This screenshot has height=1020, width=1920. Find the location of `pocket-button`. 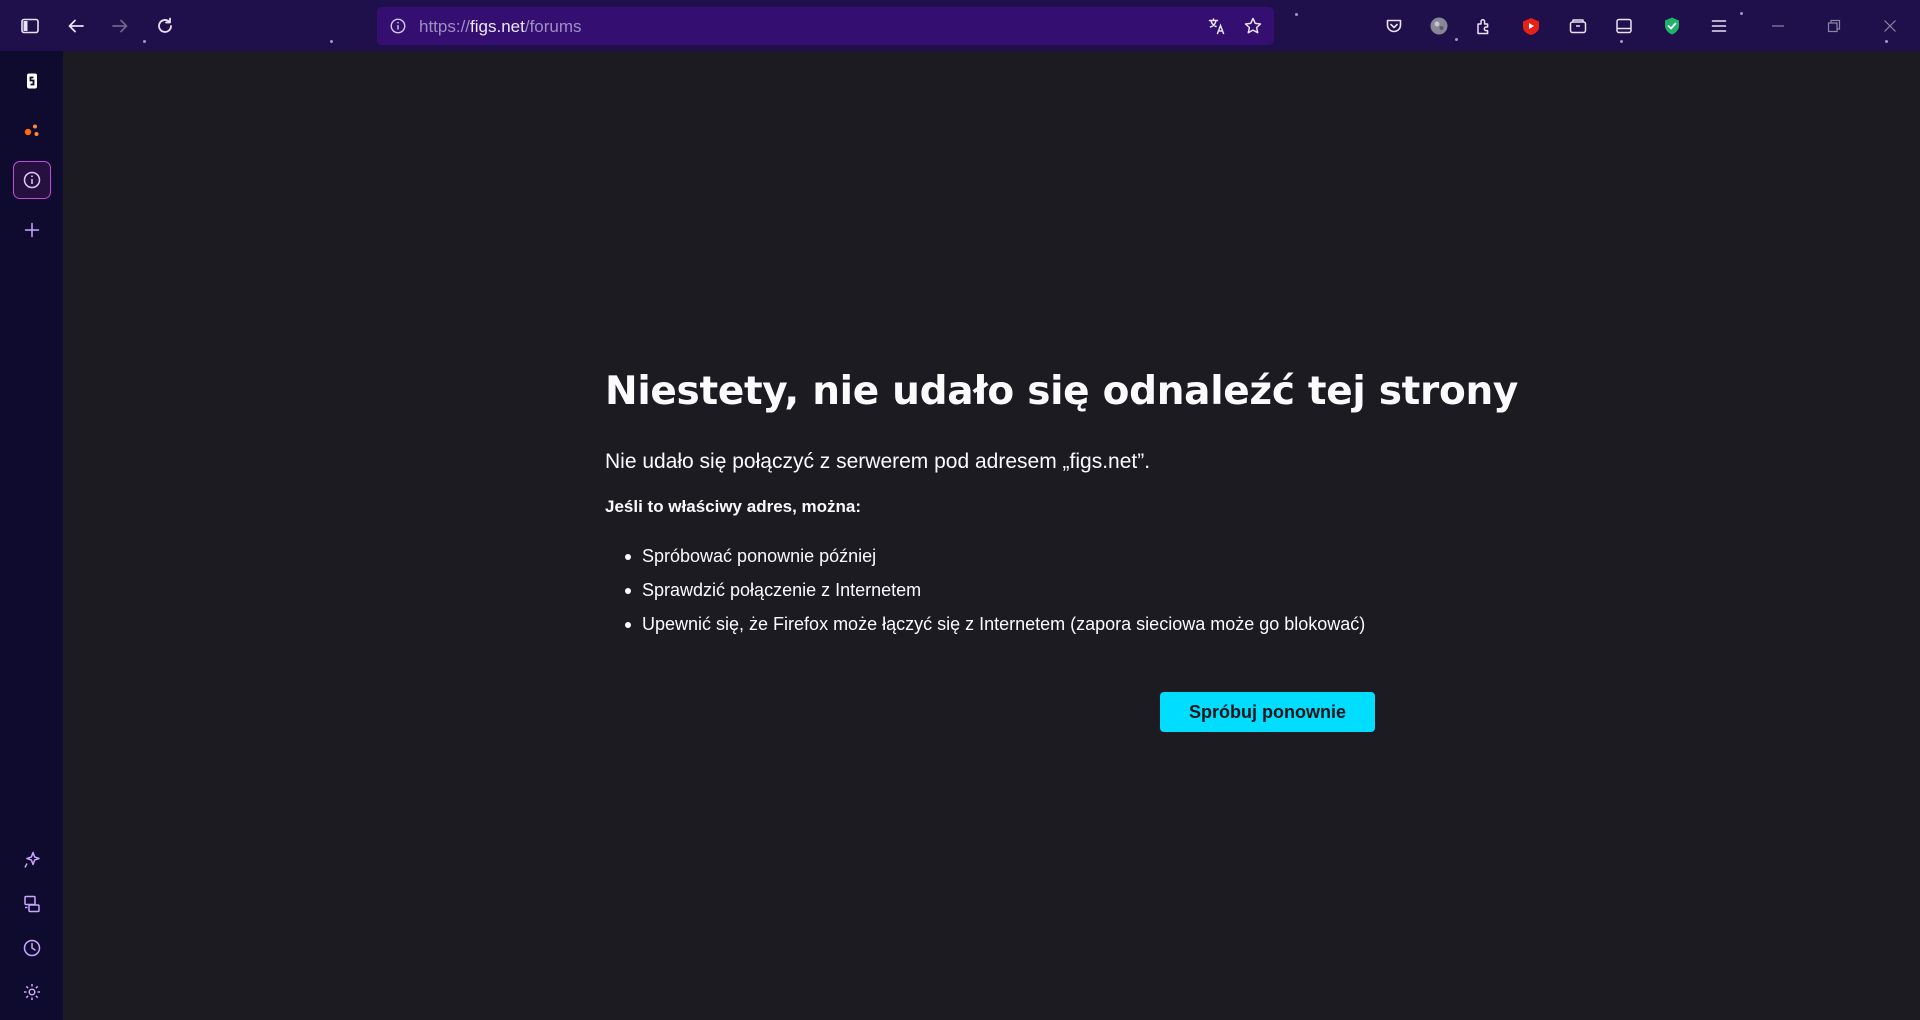

pocket-button is located at coordinates (1394, 26).